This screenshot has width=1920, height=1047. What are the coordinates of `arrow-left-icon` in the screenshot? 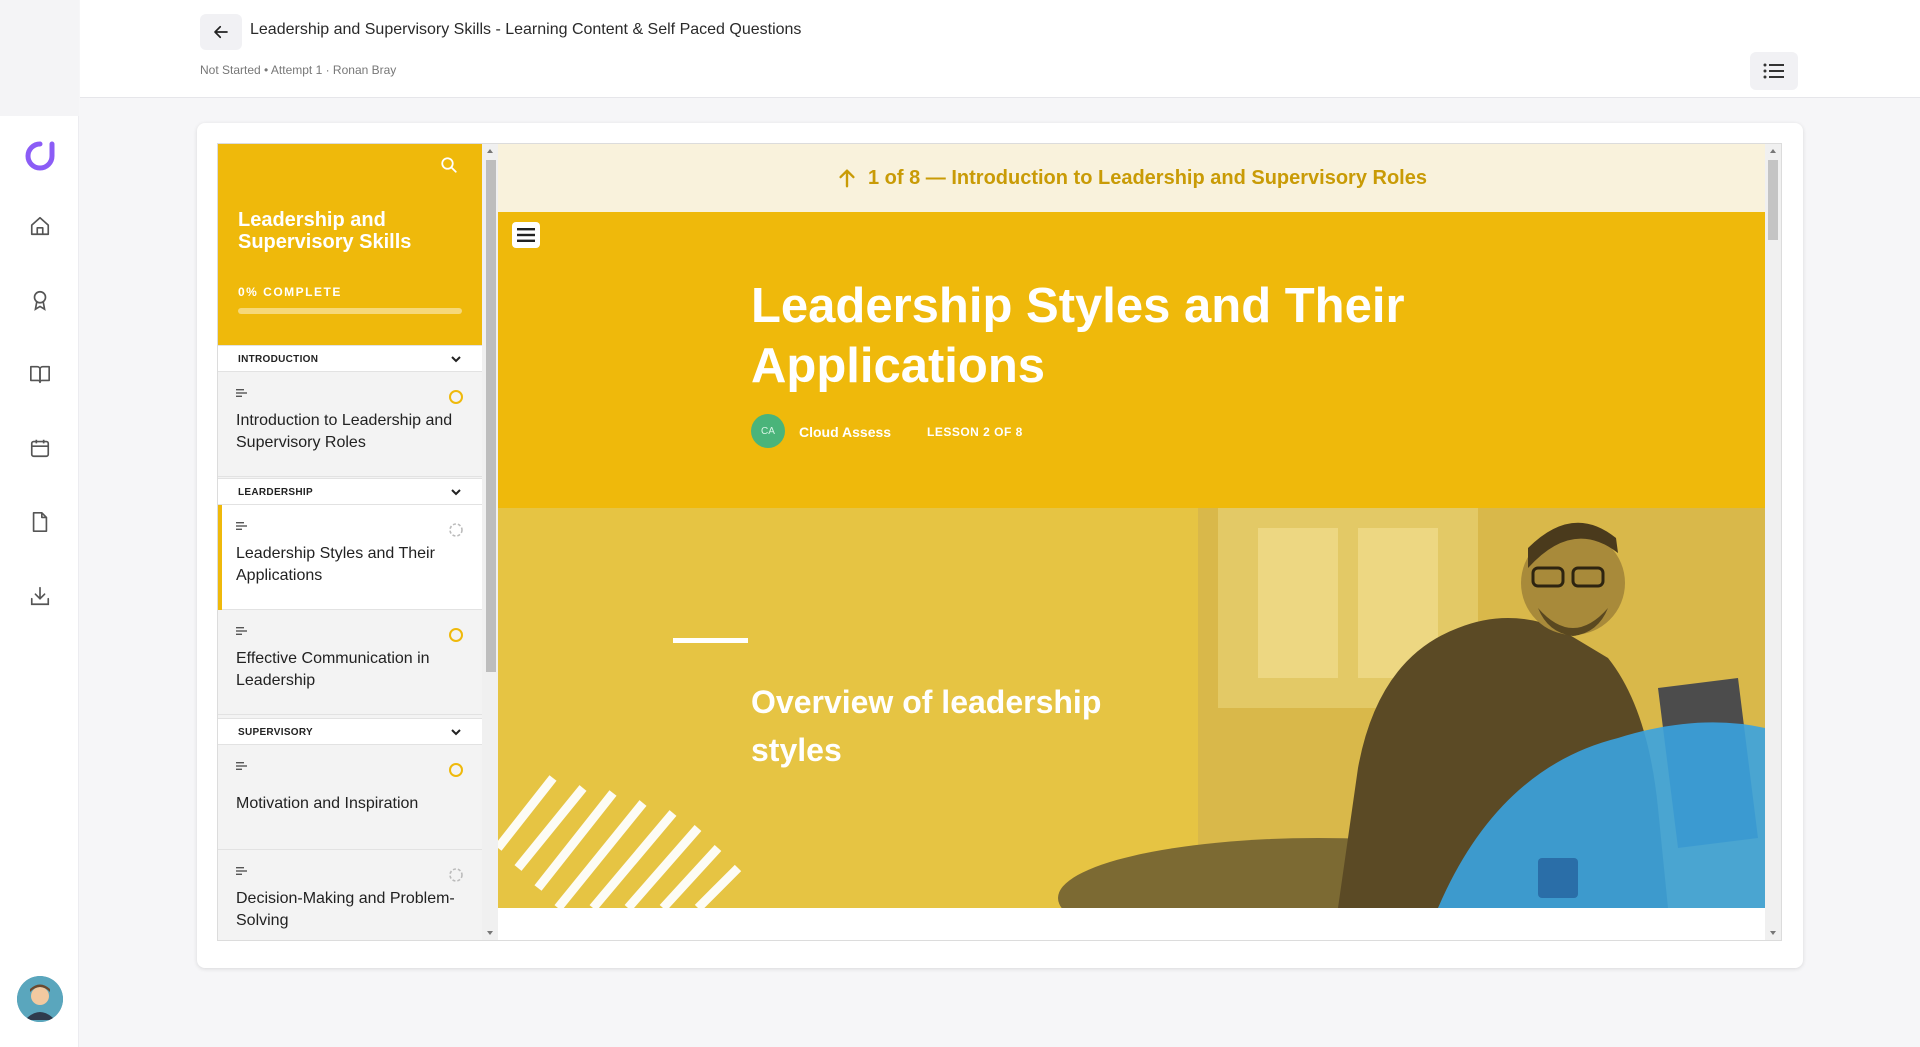 It's located at (221, 32).